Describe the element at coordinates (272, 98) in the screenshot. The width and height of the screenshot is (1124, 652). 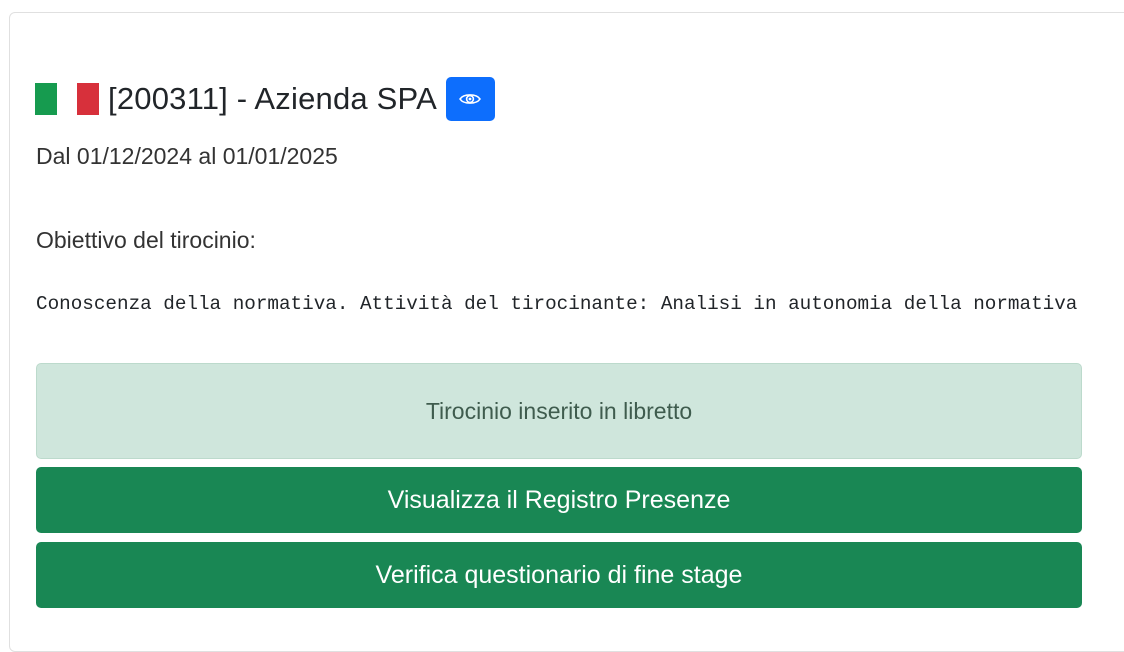
I see `company-title: [200311] - Azienda SPA` at that location.